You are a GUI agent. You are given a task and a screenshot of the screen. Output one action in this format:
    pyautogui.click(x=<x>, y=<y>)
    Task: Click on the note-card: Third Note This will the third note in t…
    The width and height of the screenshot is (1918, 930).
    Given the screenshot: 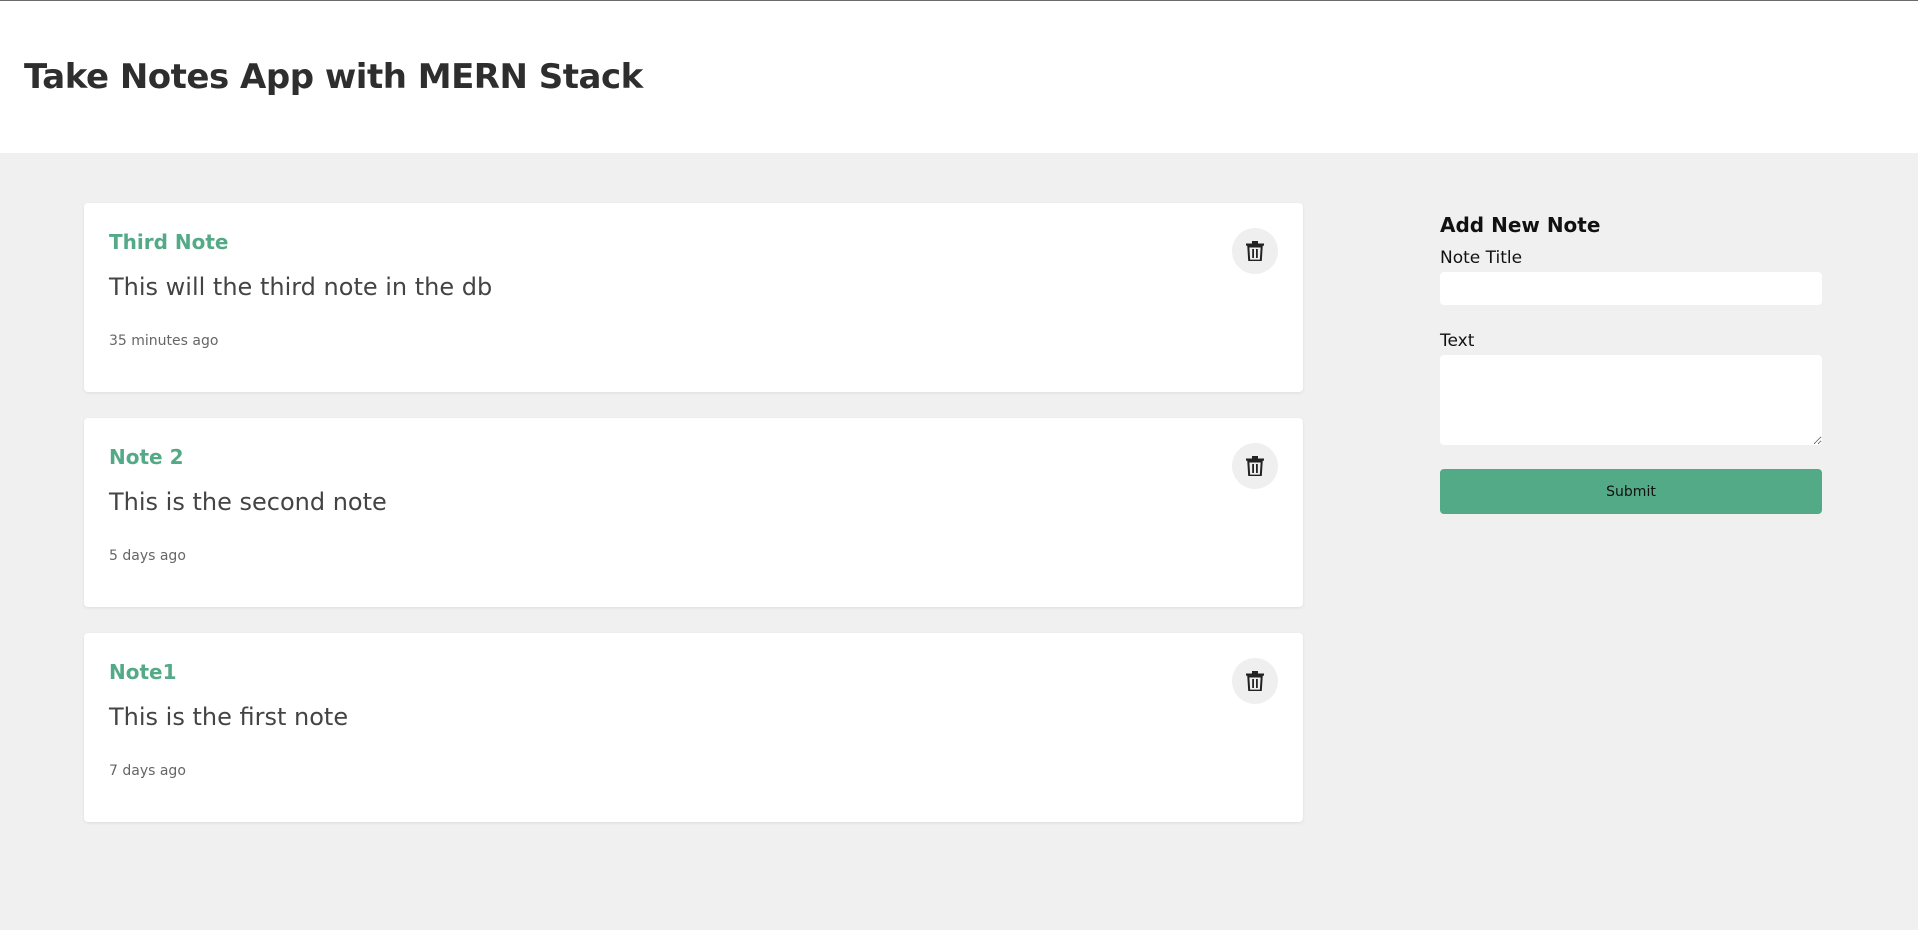 What is the action you would take?
    pyautogui.click(x=693, y=297)
    